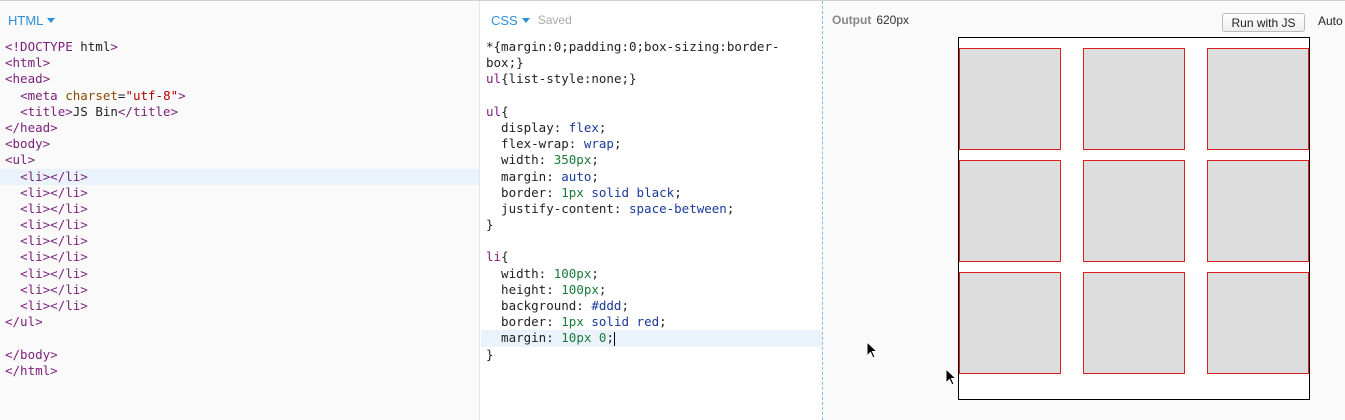 The image size is (1345, 420). What do you see at coordinates (651, 322) in the screenshot?
I see `css-code-line: border: 1px solid red;` at bounding box center [651, 322].